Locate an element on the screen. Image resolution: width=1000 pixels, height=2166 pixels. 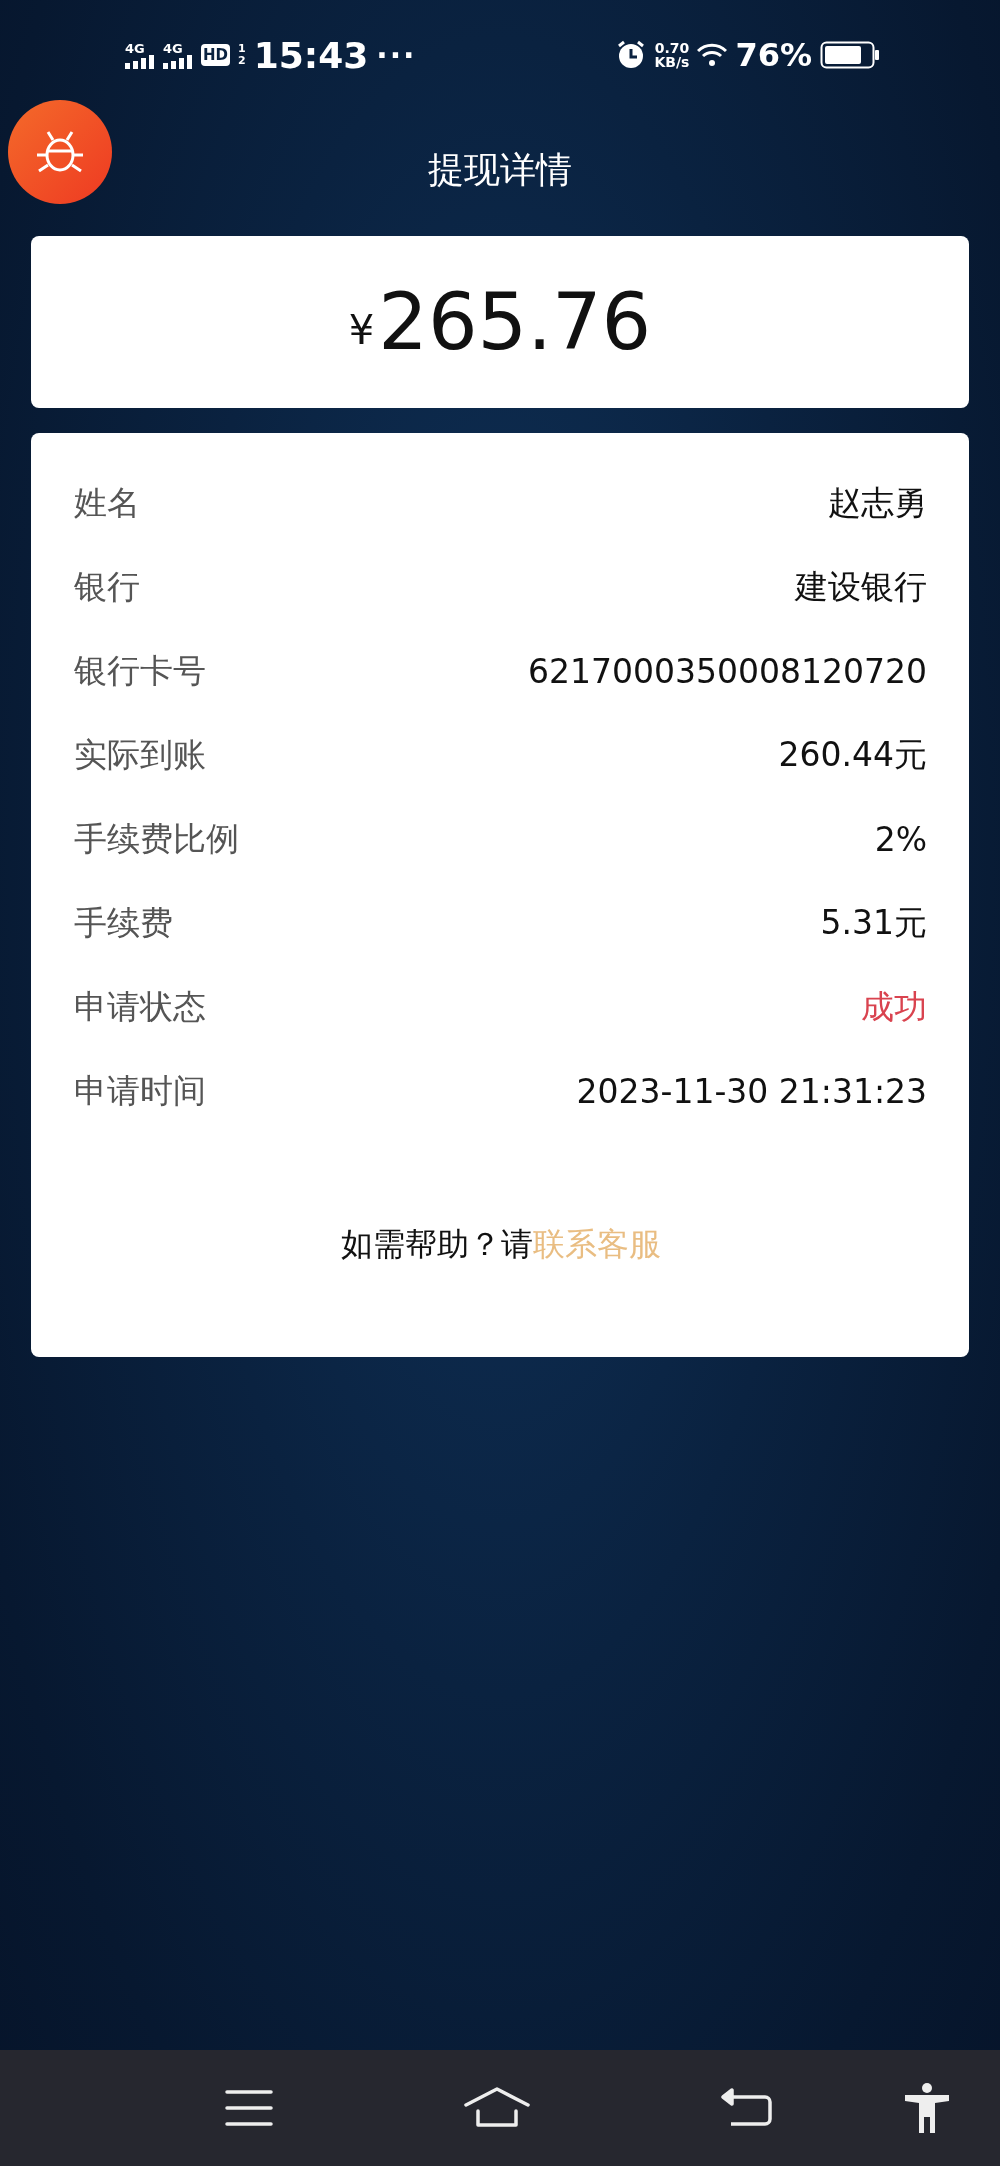
accessibility-button is located at coordinates (927, 2108).